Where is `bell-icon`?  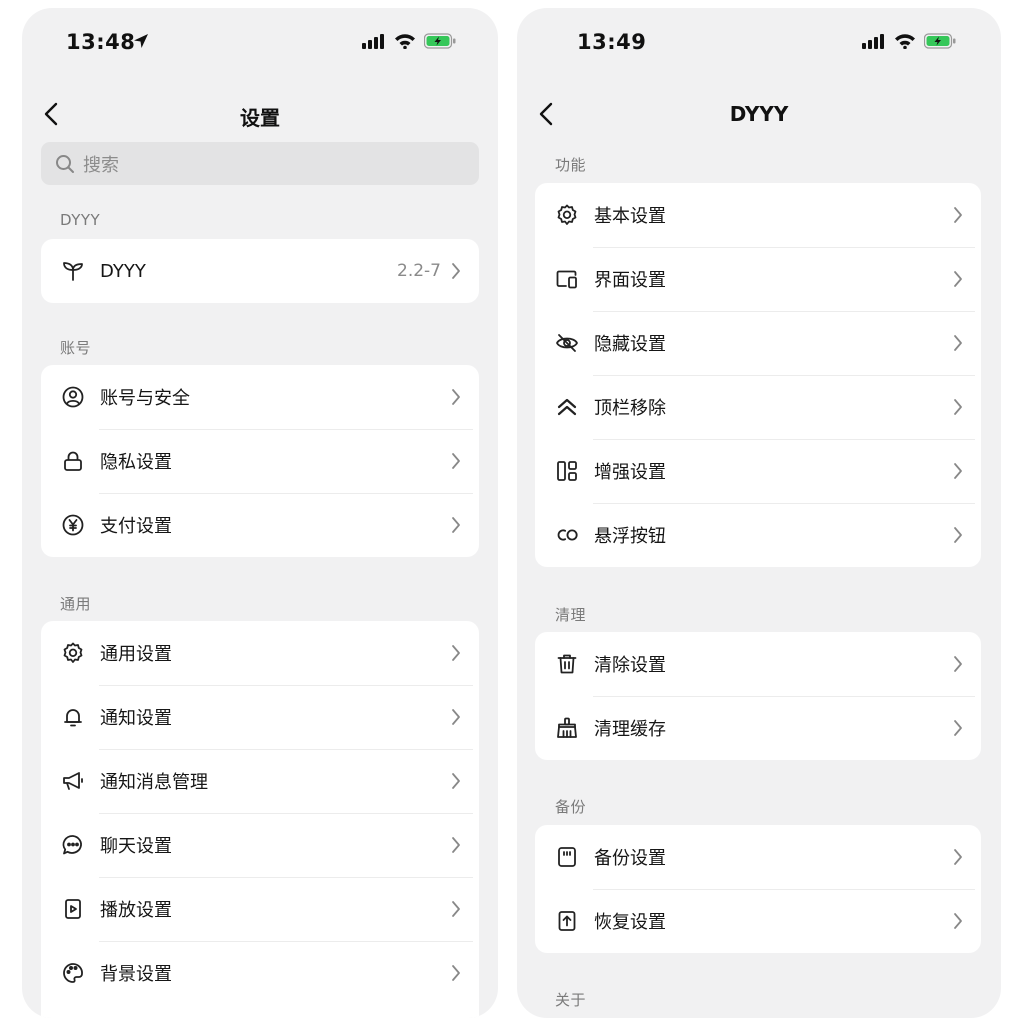
bell-icon is located at coordinates (73, 717).